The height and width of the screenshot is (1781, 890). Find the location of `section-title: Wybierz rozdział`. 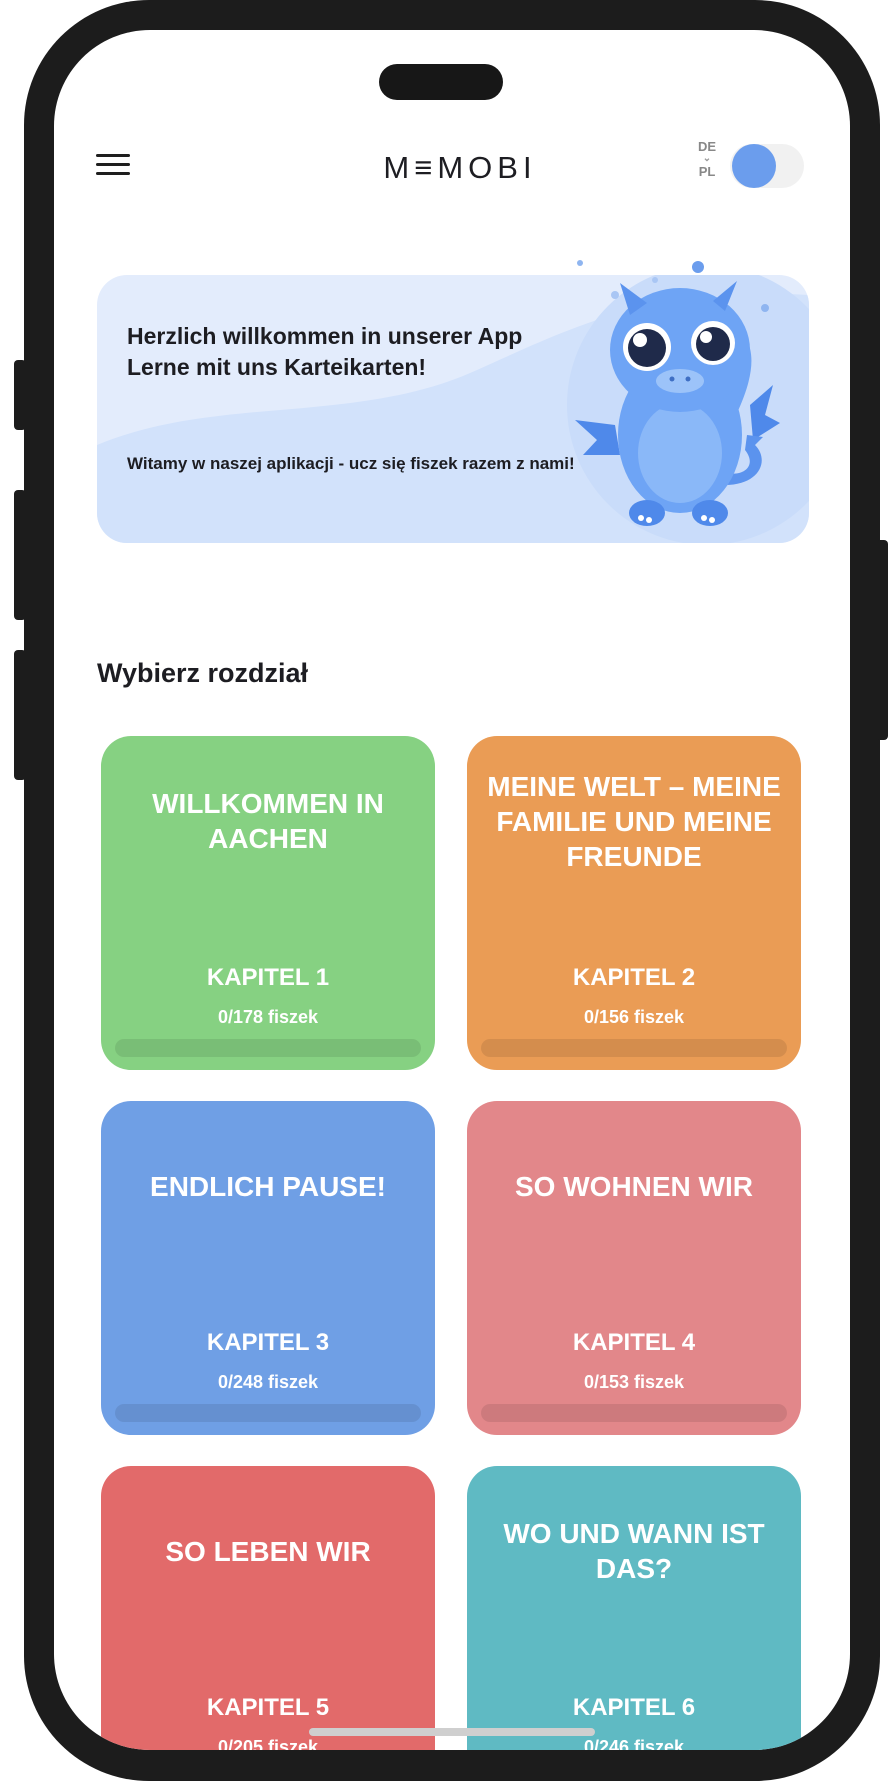

section-title: Wybierz rozdział is located at coordinates (203, 673).